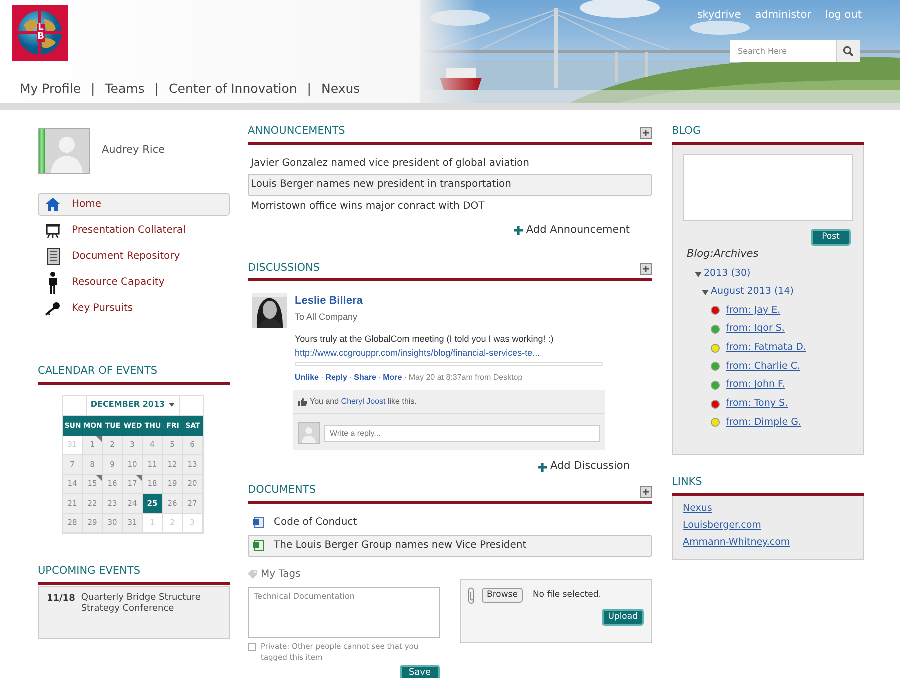 Image resolution: width=900 pixels, height=678 pixels. What do you see at coordinates (172, 405) in the screenshot?
I see `caret-icon` at bounding box center [172, 405].